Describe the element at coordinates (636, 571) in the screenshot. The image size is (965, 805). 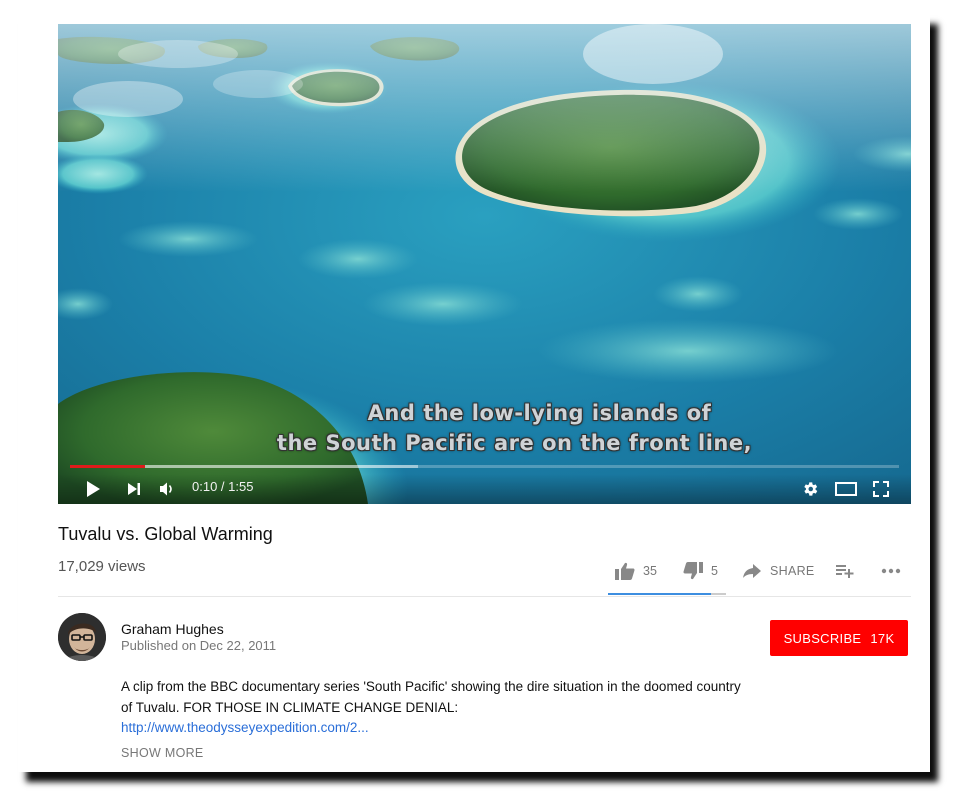
I see `like-button: 35` at that location.